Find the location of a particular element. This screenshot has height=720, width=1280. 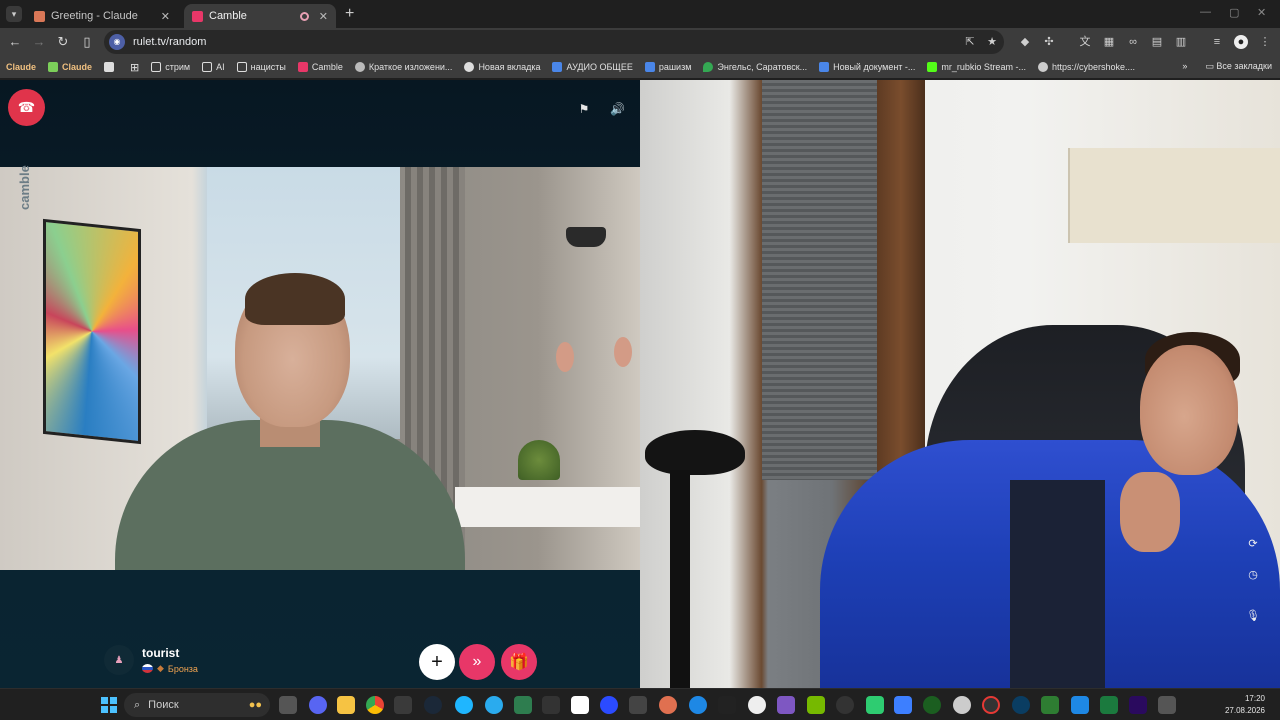

add-friend-button: + is located at coordinates (437, 662).